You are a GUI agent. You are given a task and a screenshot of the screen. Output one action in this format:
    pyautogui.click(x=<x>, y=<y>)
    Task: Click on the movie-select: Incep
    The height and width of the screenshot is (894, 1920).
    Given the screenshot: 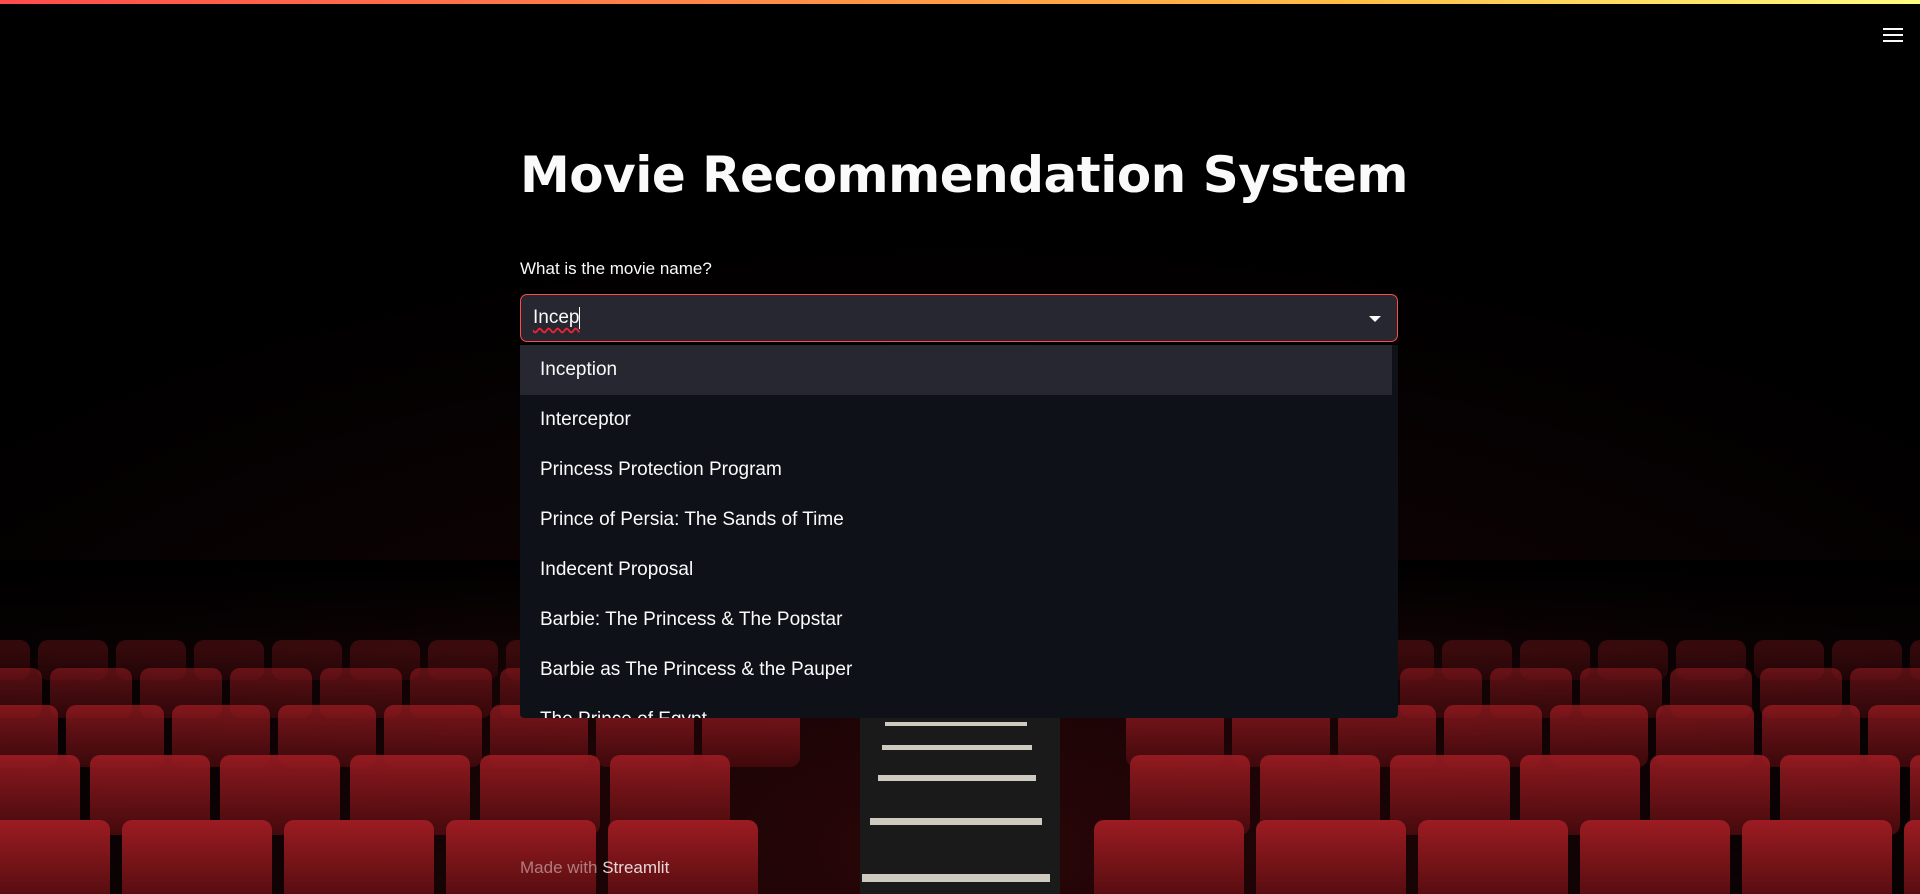 What is the action you would take?
    pyautogui.click(x=959, y=318)
    